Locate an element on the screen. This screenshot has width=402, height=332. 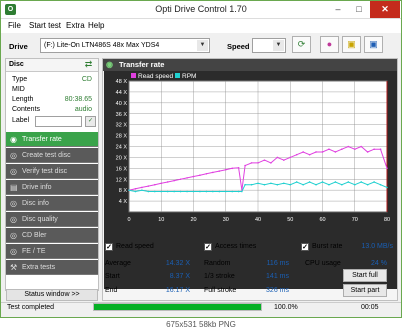
y-tick-label: 20 X is located at coordinates (122, 158).